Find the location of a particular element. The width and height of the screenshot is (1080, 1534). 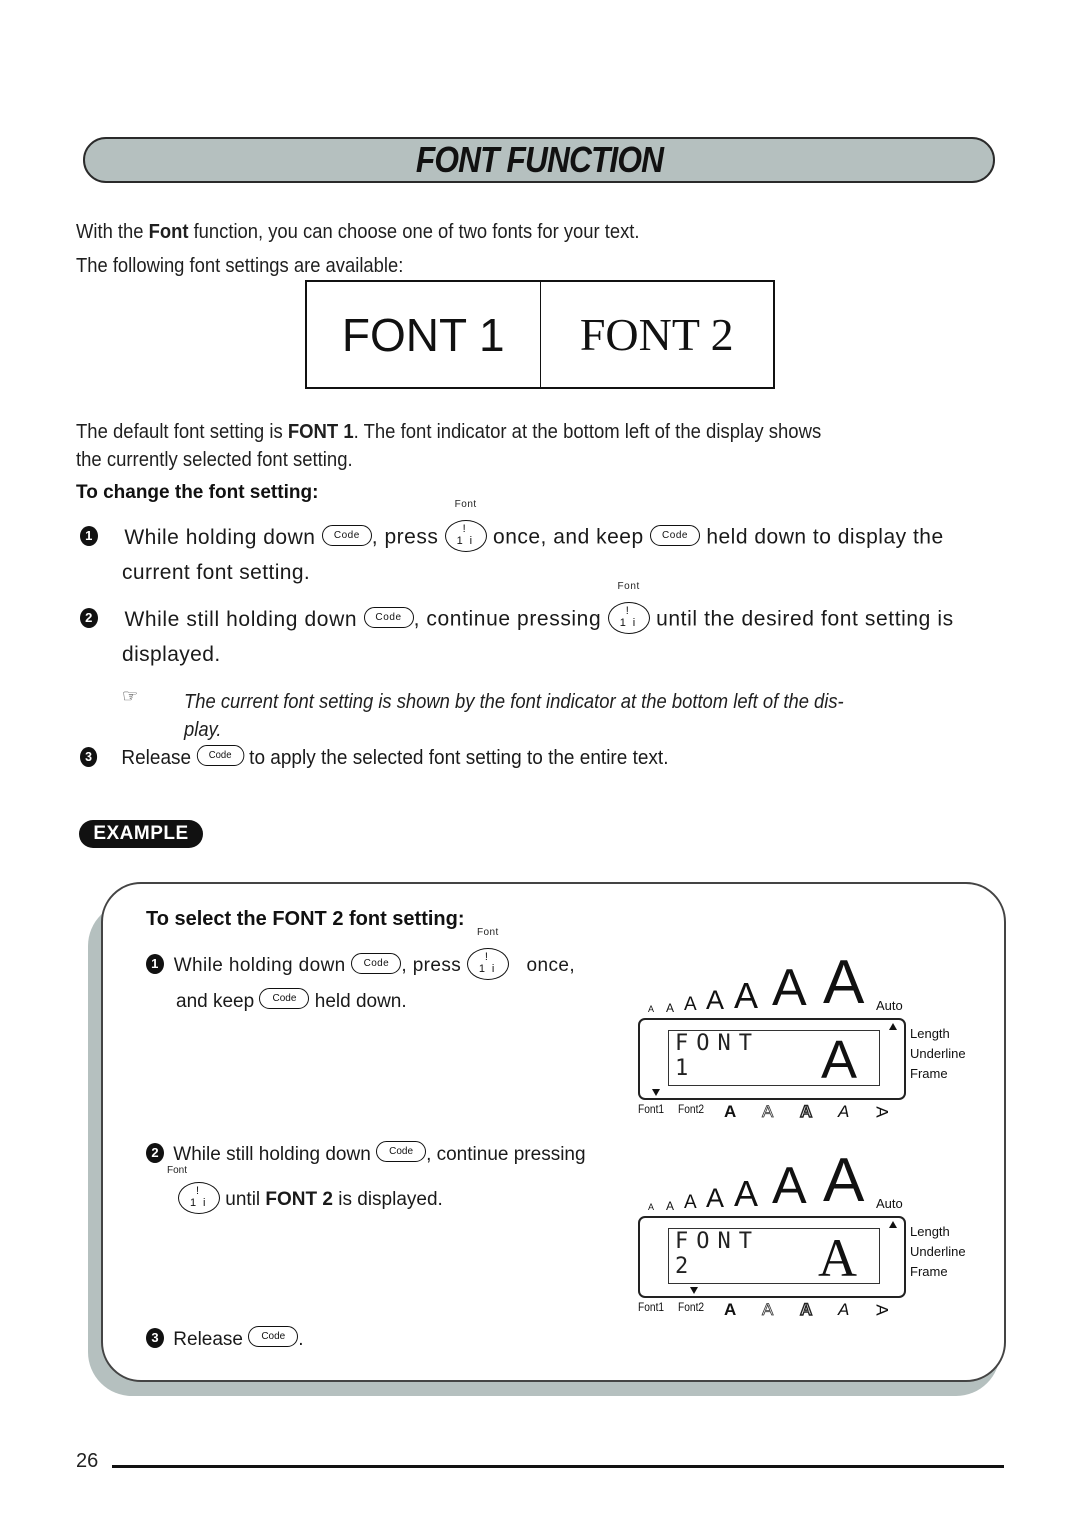

step-text: until is located at coordinates (245, 1200).